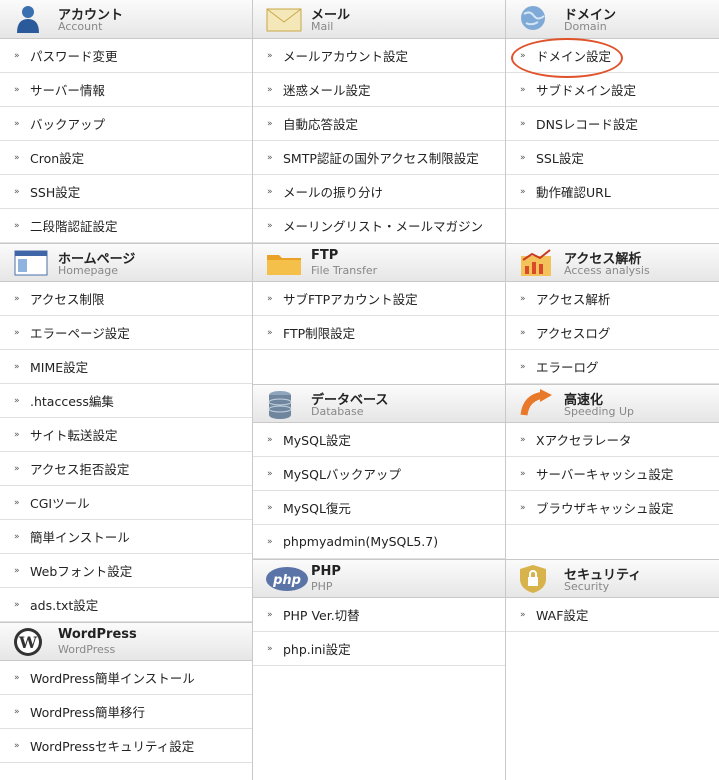  Describe the element at coordinates (126, 746) in the screenshot. I see `menu-link-wordpress-3: » WordPressセキュリティ設定` at that location.